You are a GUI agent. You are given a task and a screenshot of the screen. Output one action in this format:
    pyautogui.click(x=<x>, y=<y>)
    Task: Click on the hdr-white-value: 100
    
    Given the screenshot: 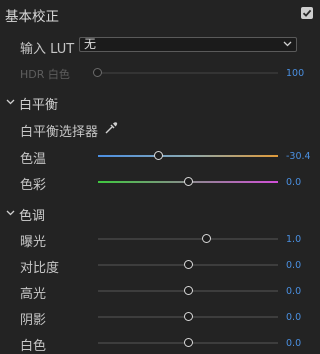 What is the action you would take?
    pyautogui.click(x=295, y=73)
    